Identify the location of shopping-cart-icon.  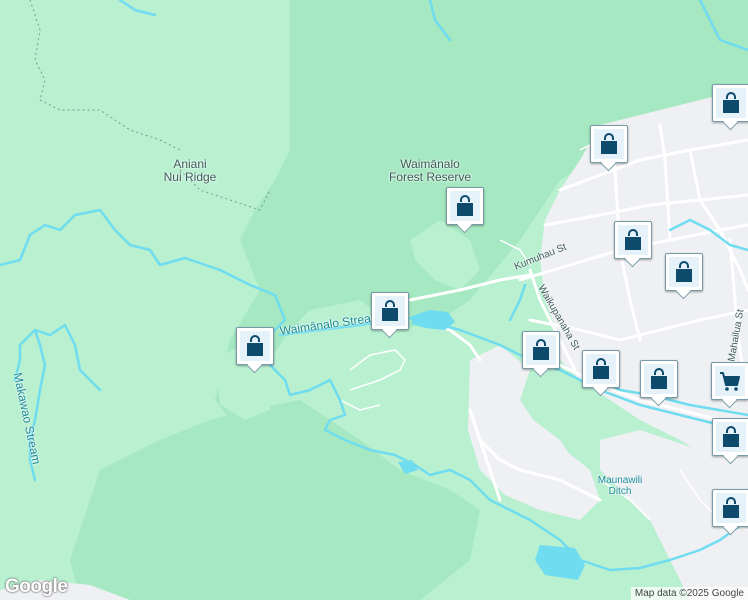
(730, 381).